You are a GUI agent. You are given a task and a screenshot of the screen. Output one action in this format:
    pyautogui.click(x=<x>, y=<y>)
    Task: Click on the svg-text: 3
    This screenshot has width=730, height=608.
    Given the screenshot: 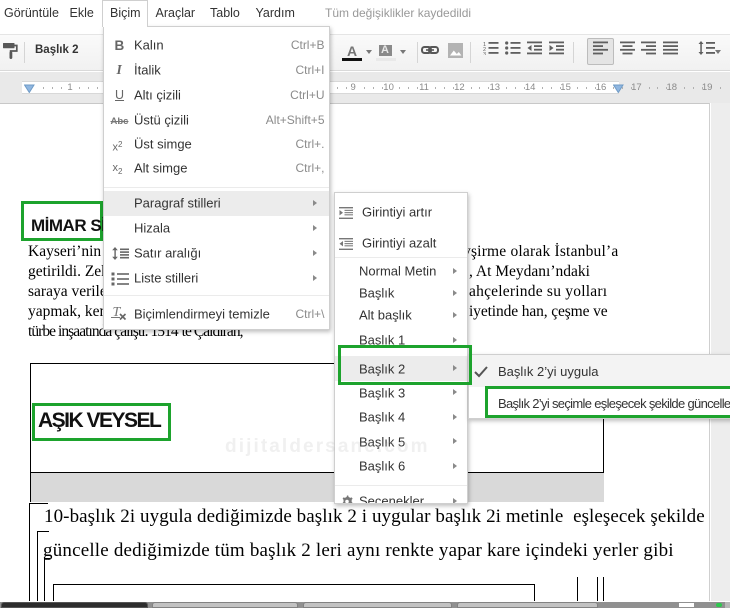 What is the action you would take?
    pyautogui.click(x=484, y=53)
    